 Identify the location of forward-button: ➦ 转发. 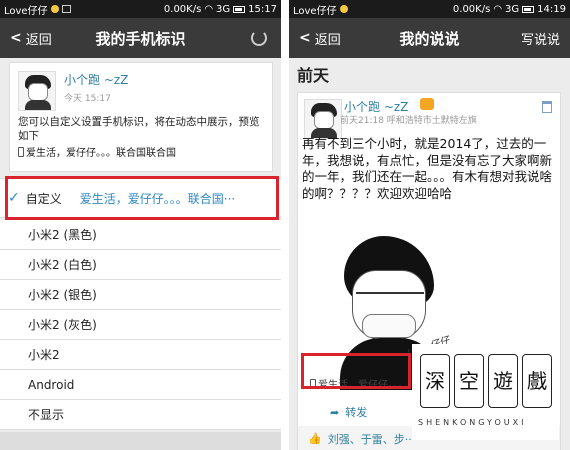
(348, 412).